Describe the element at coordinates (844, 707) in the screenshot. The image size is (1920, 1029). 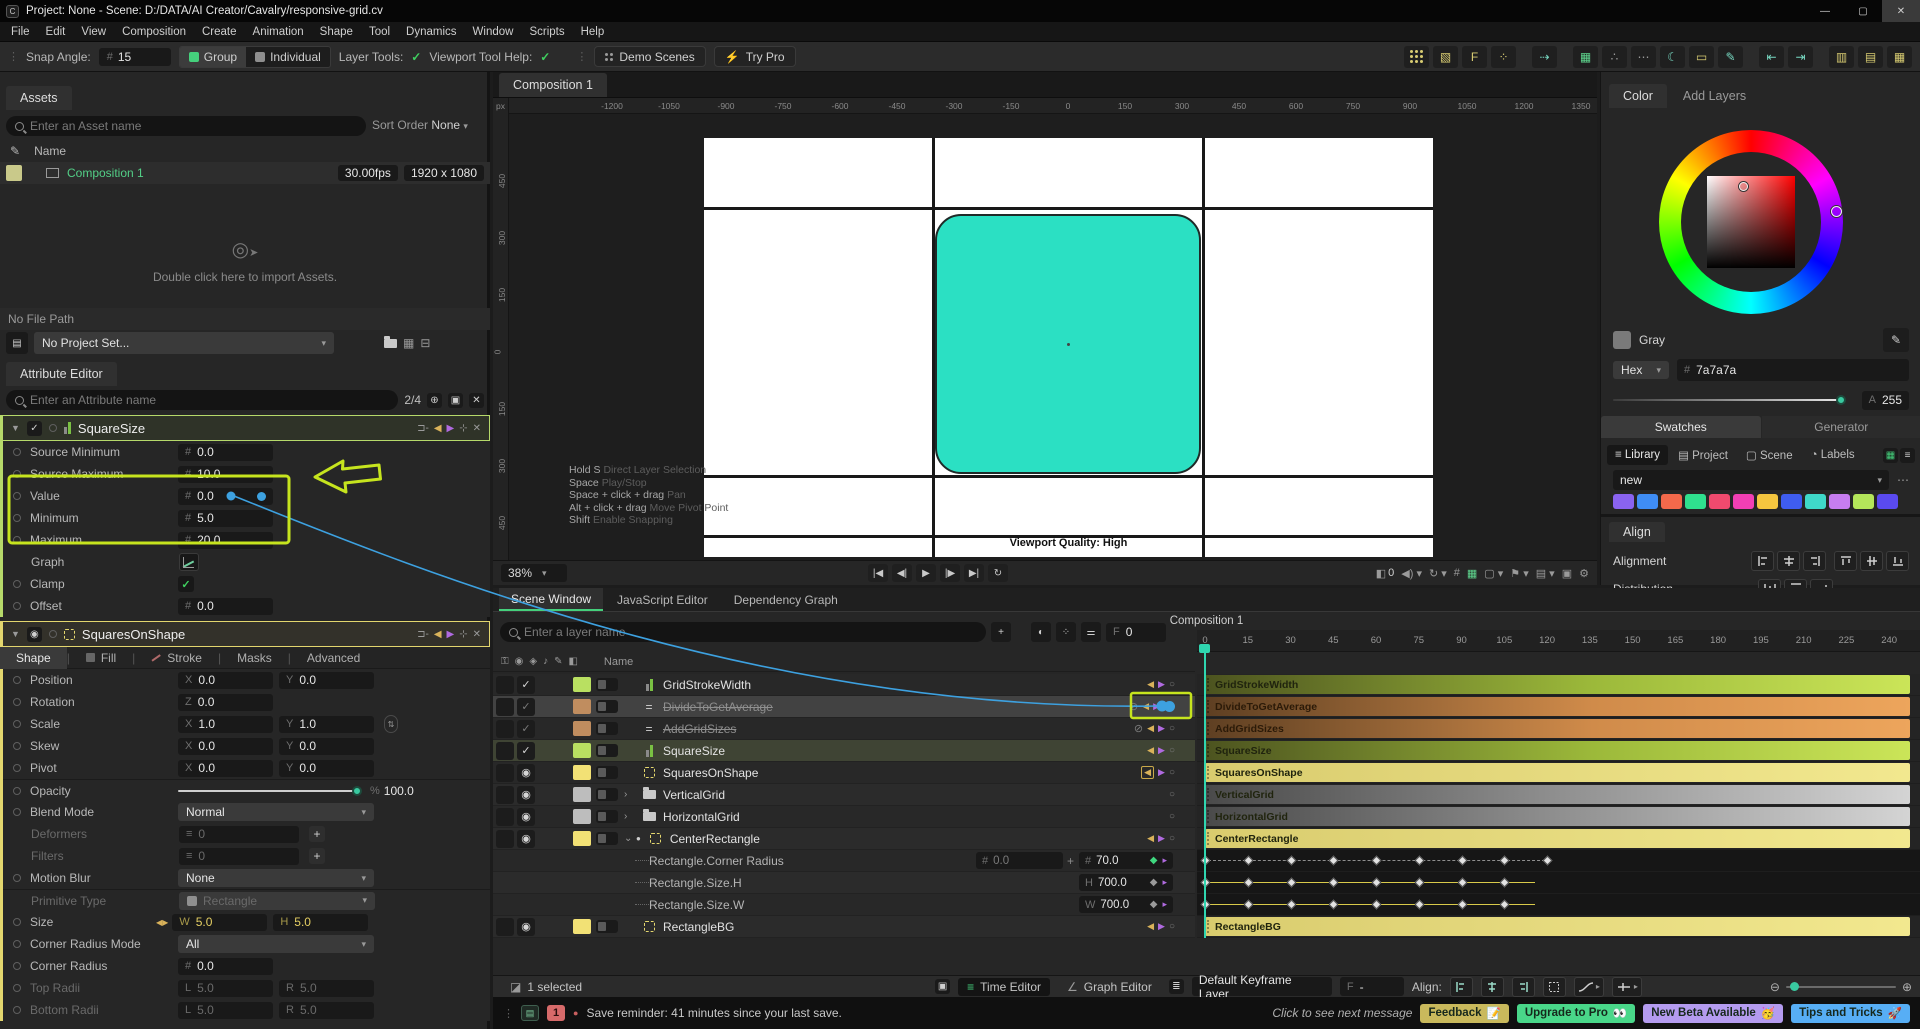
I see `layer-row-dividetogetaverage: ✓ = DivideToGetAverage ⊘ ◀ ▶` at that location.